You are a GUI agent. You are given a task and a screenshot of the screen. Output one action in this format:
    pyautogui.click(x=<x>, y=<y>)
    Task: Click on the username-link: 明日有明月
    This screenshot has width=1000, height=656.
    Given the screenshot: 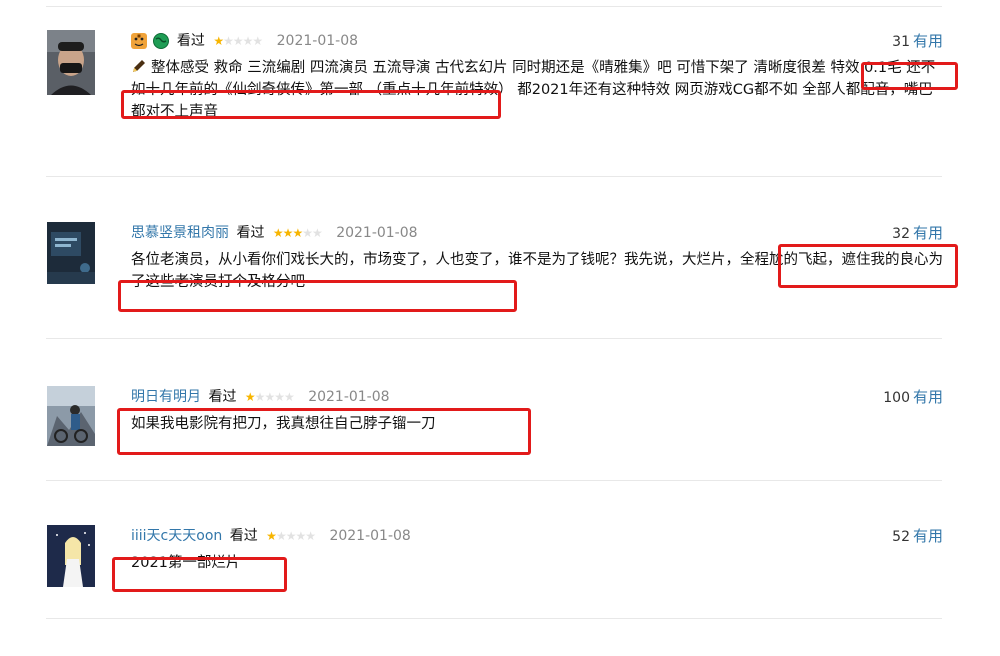 What is the action you would take?
    pyautogui.click(x=166, y=397)
    